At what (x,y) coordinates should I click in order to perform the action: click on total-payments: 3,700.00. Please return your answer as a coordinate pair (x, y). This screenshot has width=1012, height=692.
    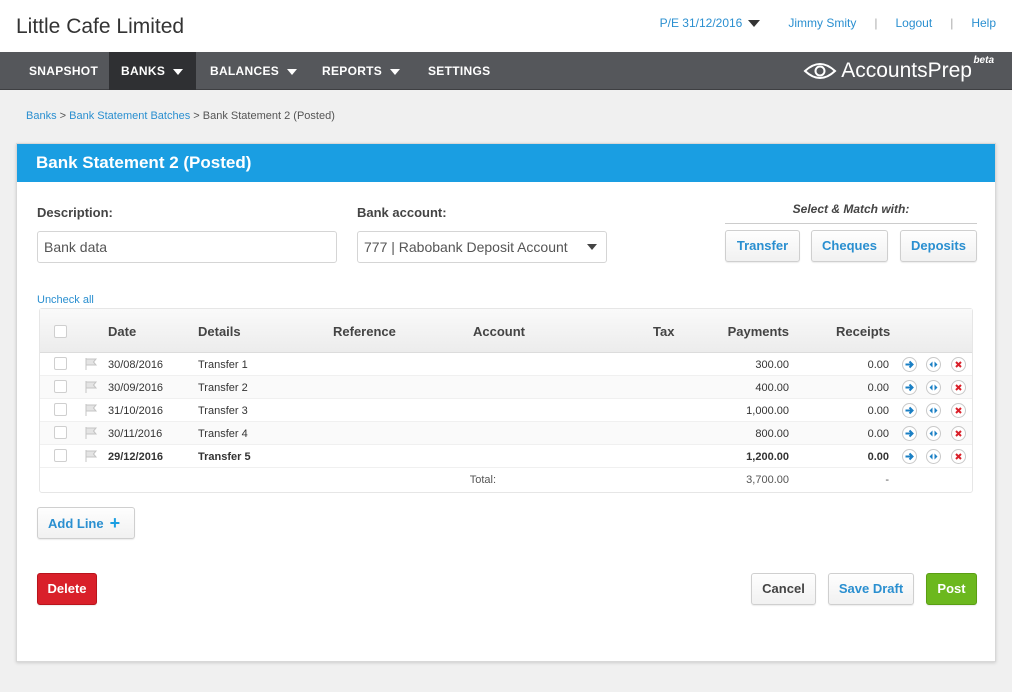
    Looking at the image, I should click on (767, 480).